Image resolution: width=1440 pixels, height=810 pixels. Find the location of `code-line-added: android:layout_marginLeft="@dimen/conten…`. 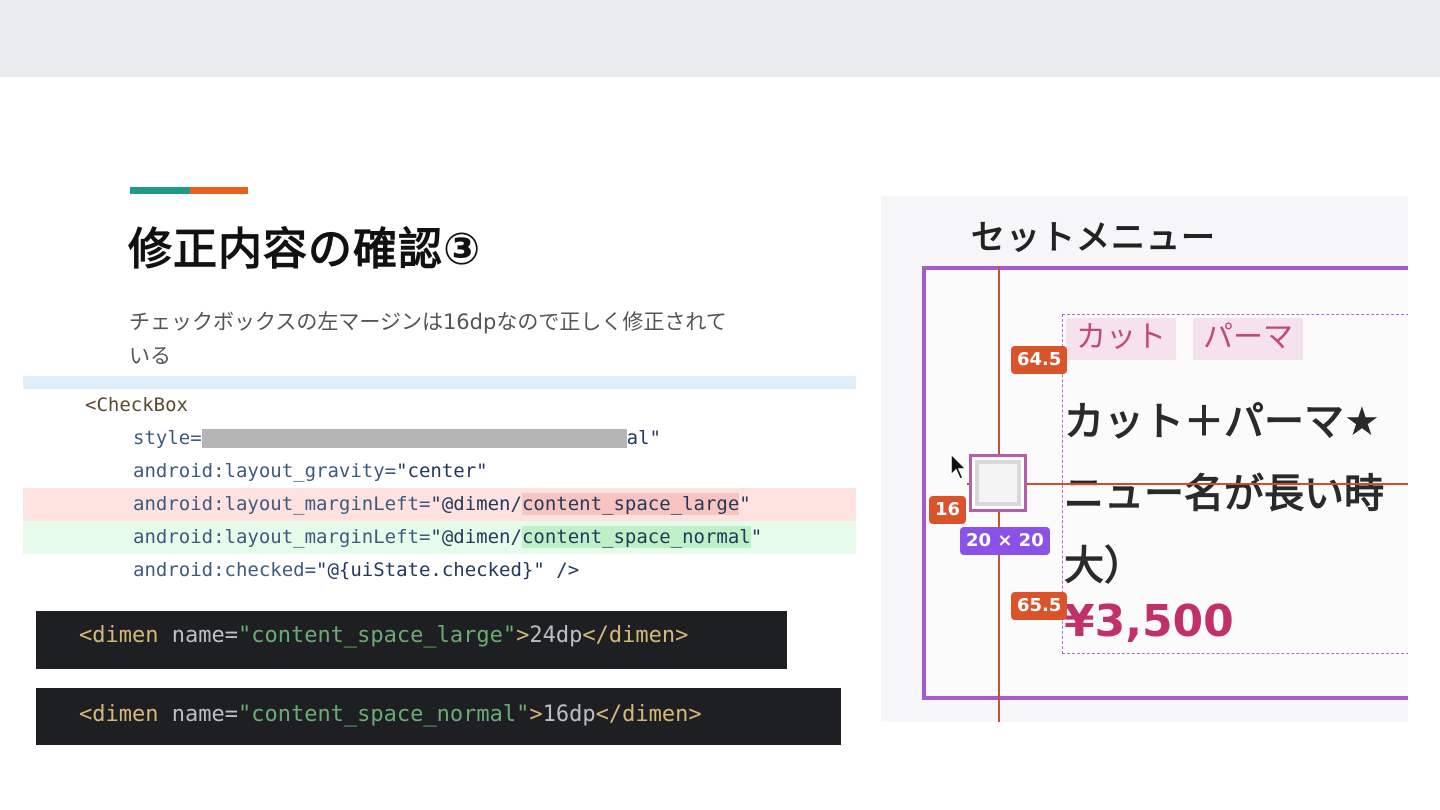

code-line-added: android:layout_marginLeft="@dimen/conten… is located at coordinates (439, 537).